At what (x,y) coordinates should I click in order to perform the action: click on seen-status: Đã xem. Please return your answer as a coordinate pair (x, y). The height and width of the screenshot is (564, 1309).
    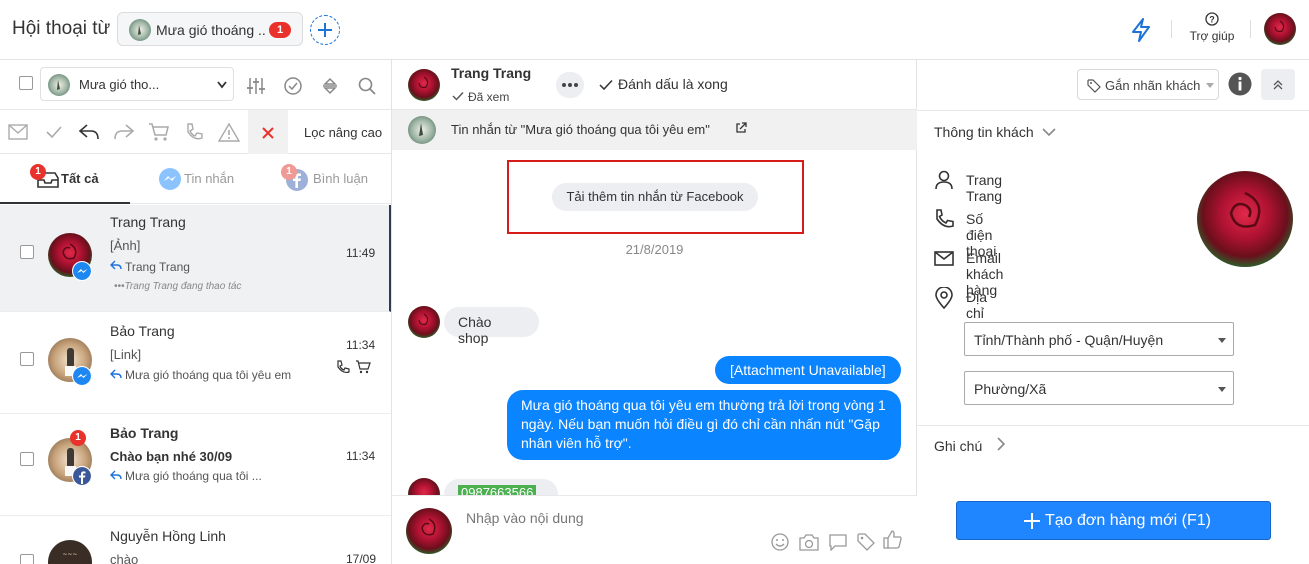
    Looking at the image, I should click on (489, 97).